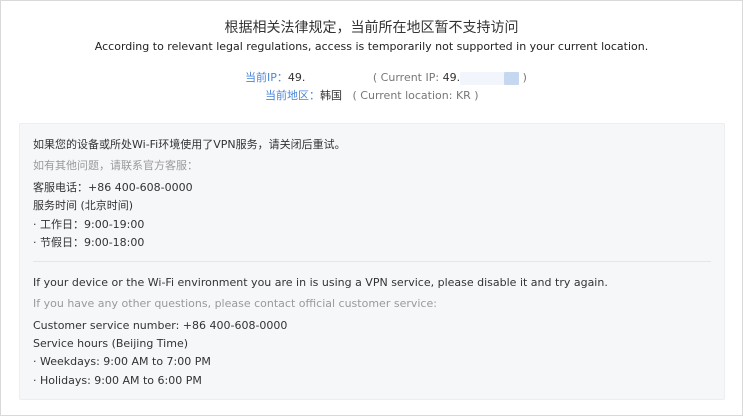 The width and height of the screenshot is (743, 416). What do you see at coordinates (115, 165) in the screenshot?
I see `contact-hint-zh: 如有其他问题，请联系官方客服：` at bounding box center [115, 165].